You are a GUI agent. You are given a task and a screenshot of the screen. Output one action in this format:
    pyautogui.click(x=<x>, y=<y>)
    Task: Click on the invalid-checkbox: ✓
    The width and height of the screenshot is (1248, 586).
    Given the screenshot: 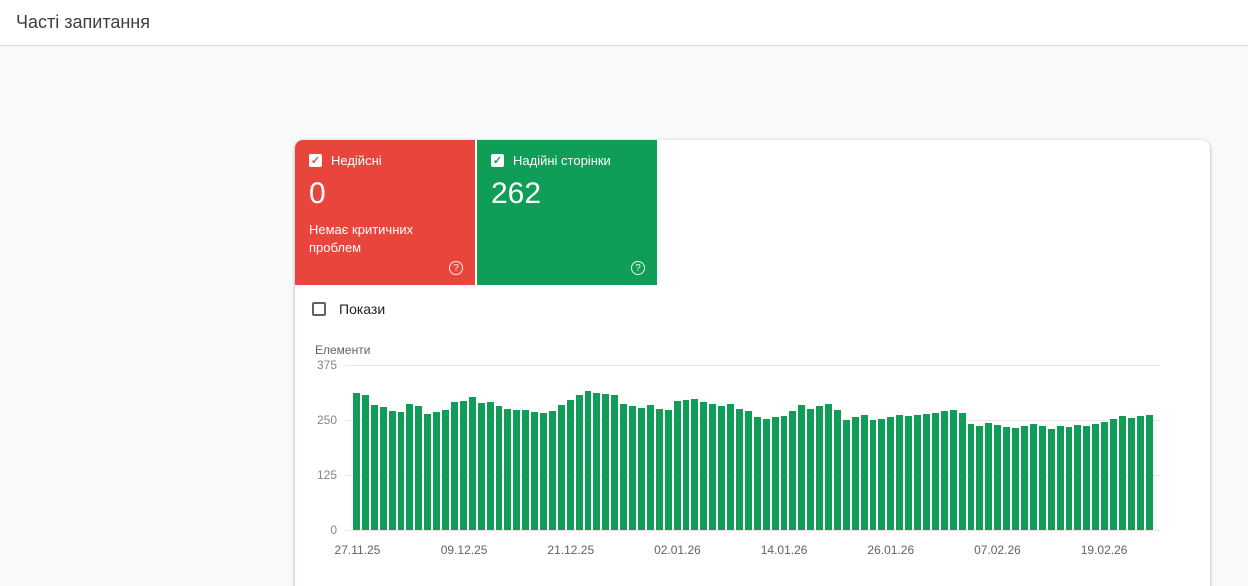 What is the action you would take?
    pyautogui.click(x=315, y=160)
    